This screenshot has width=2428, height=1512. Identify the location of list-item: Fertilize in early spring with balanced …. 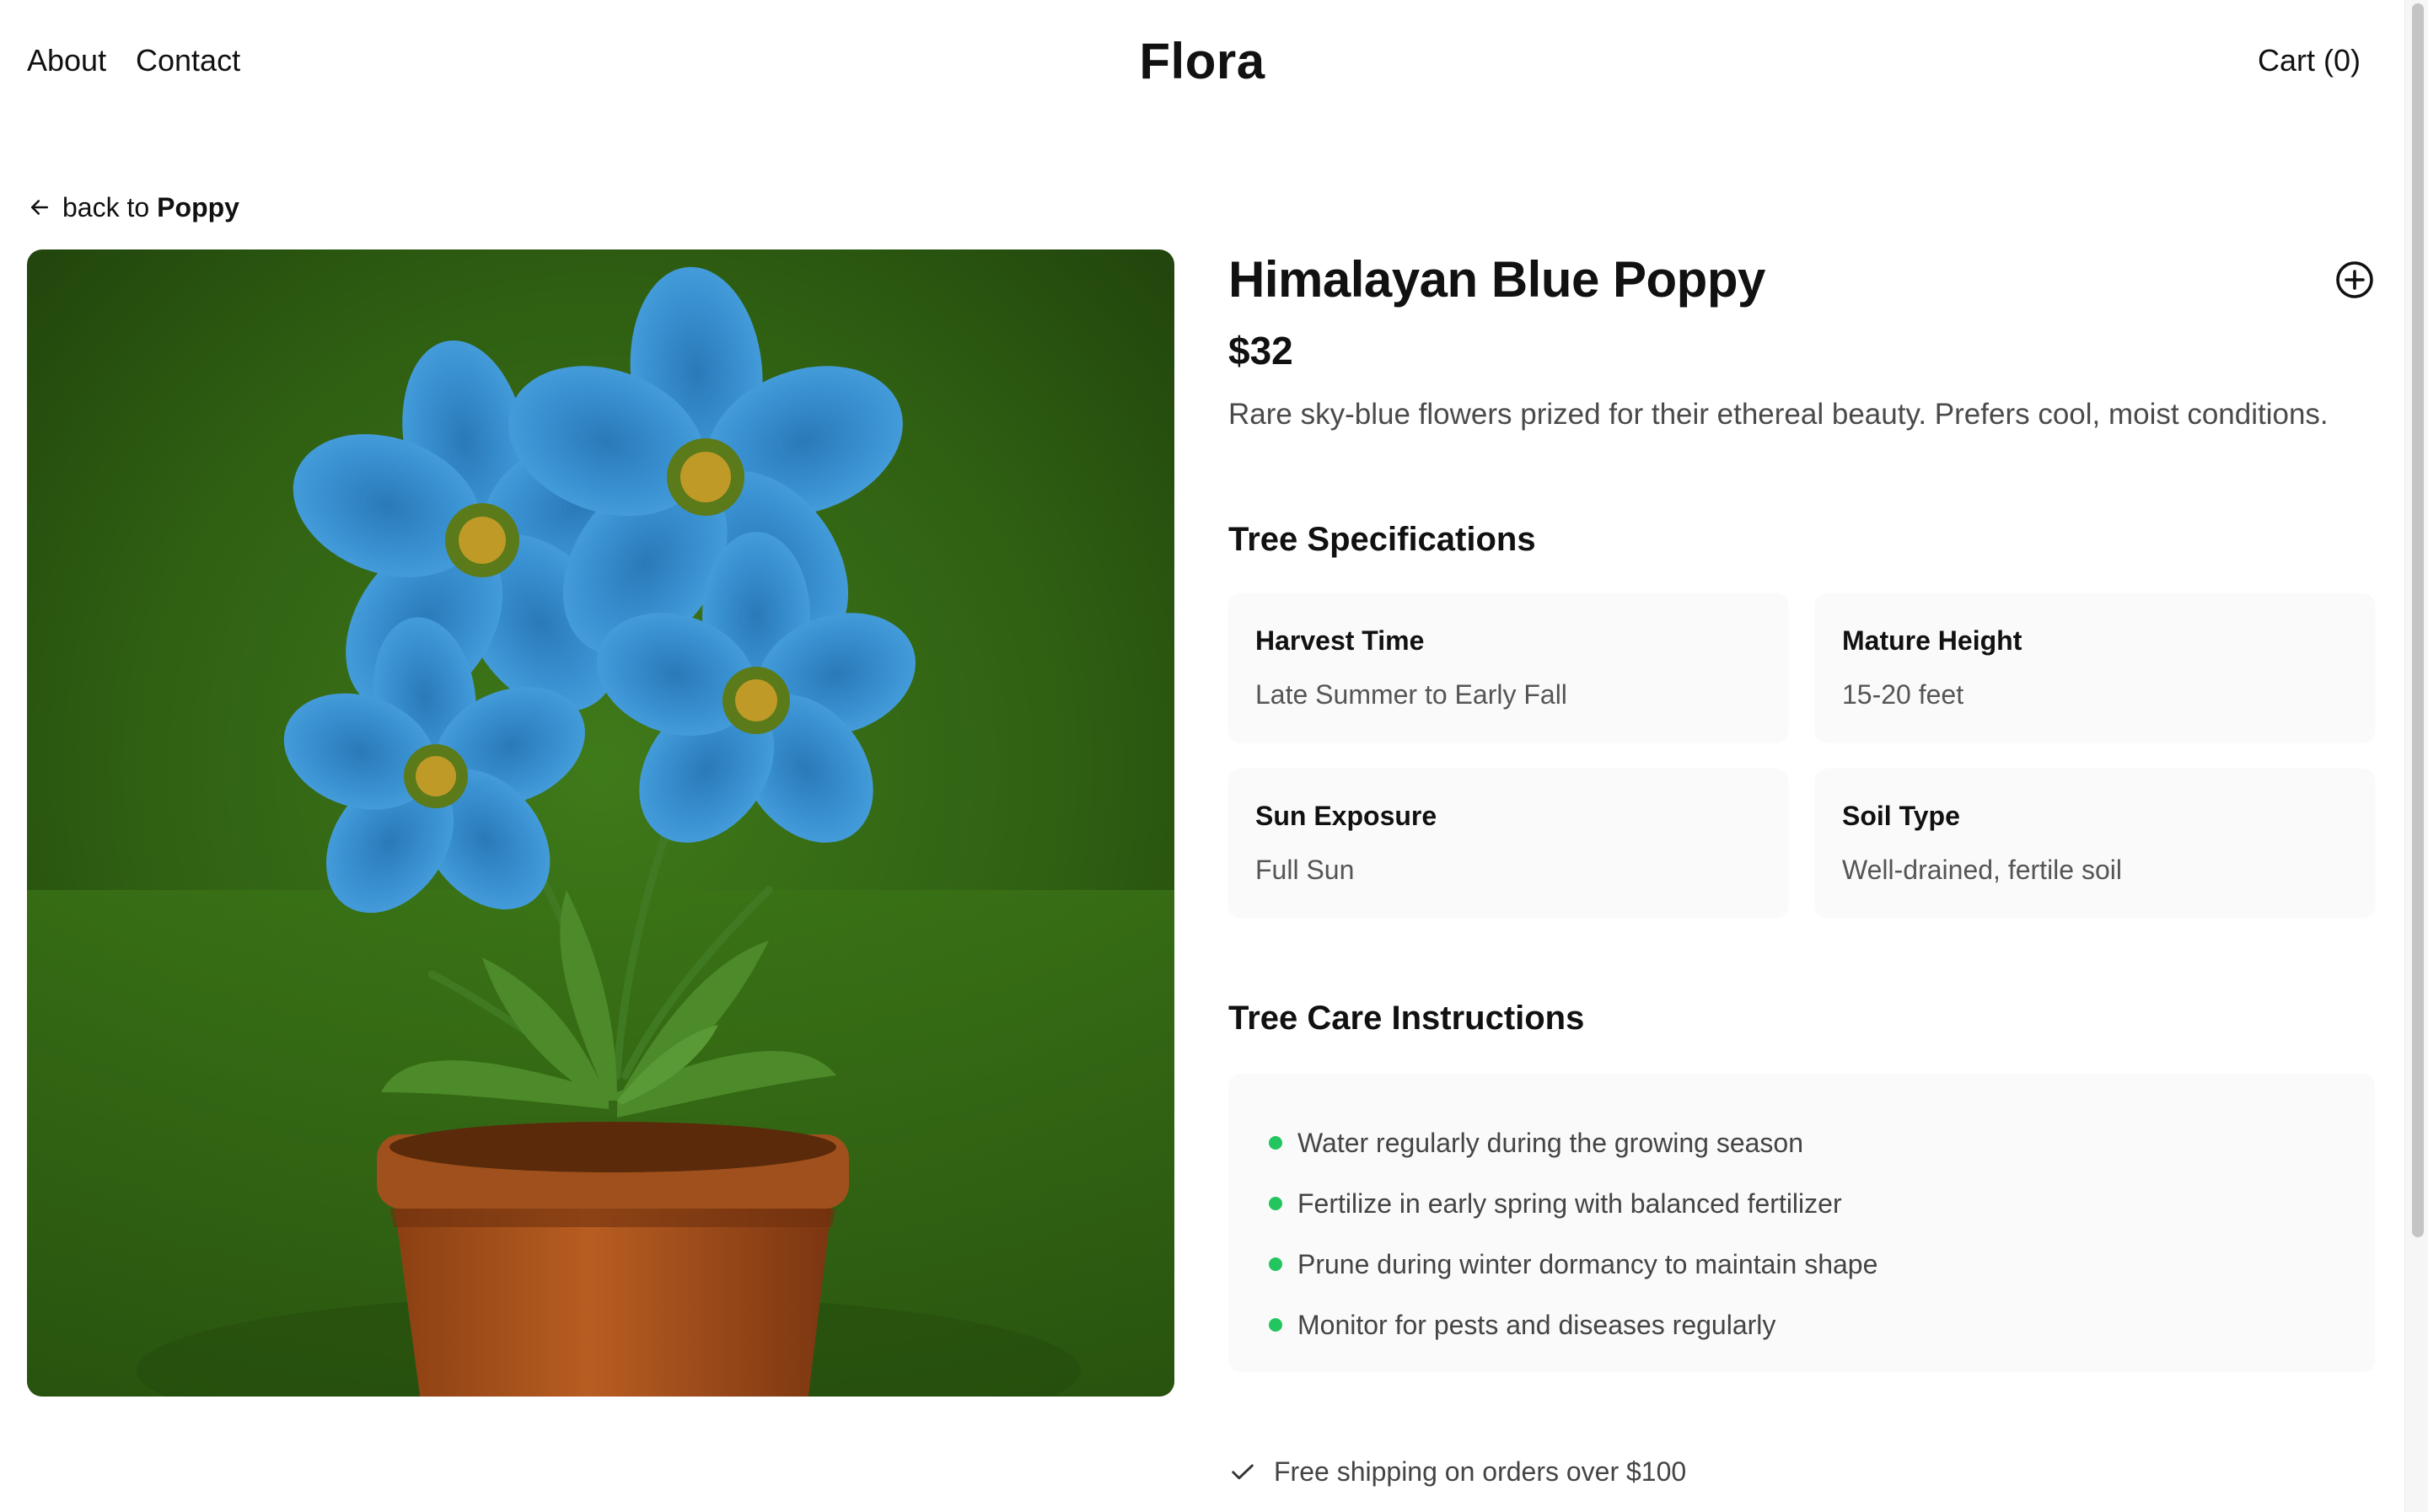
(1801, 1203).